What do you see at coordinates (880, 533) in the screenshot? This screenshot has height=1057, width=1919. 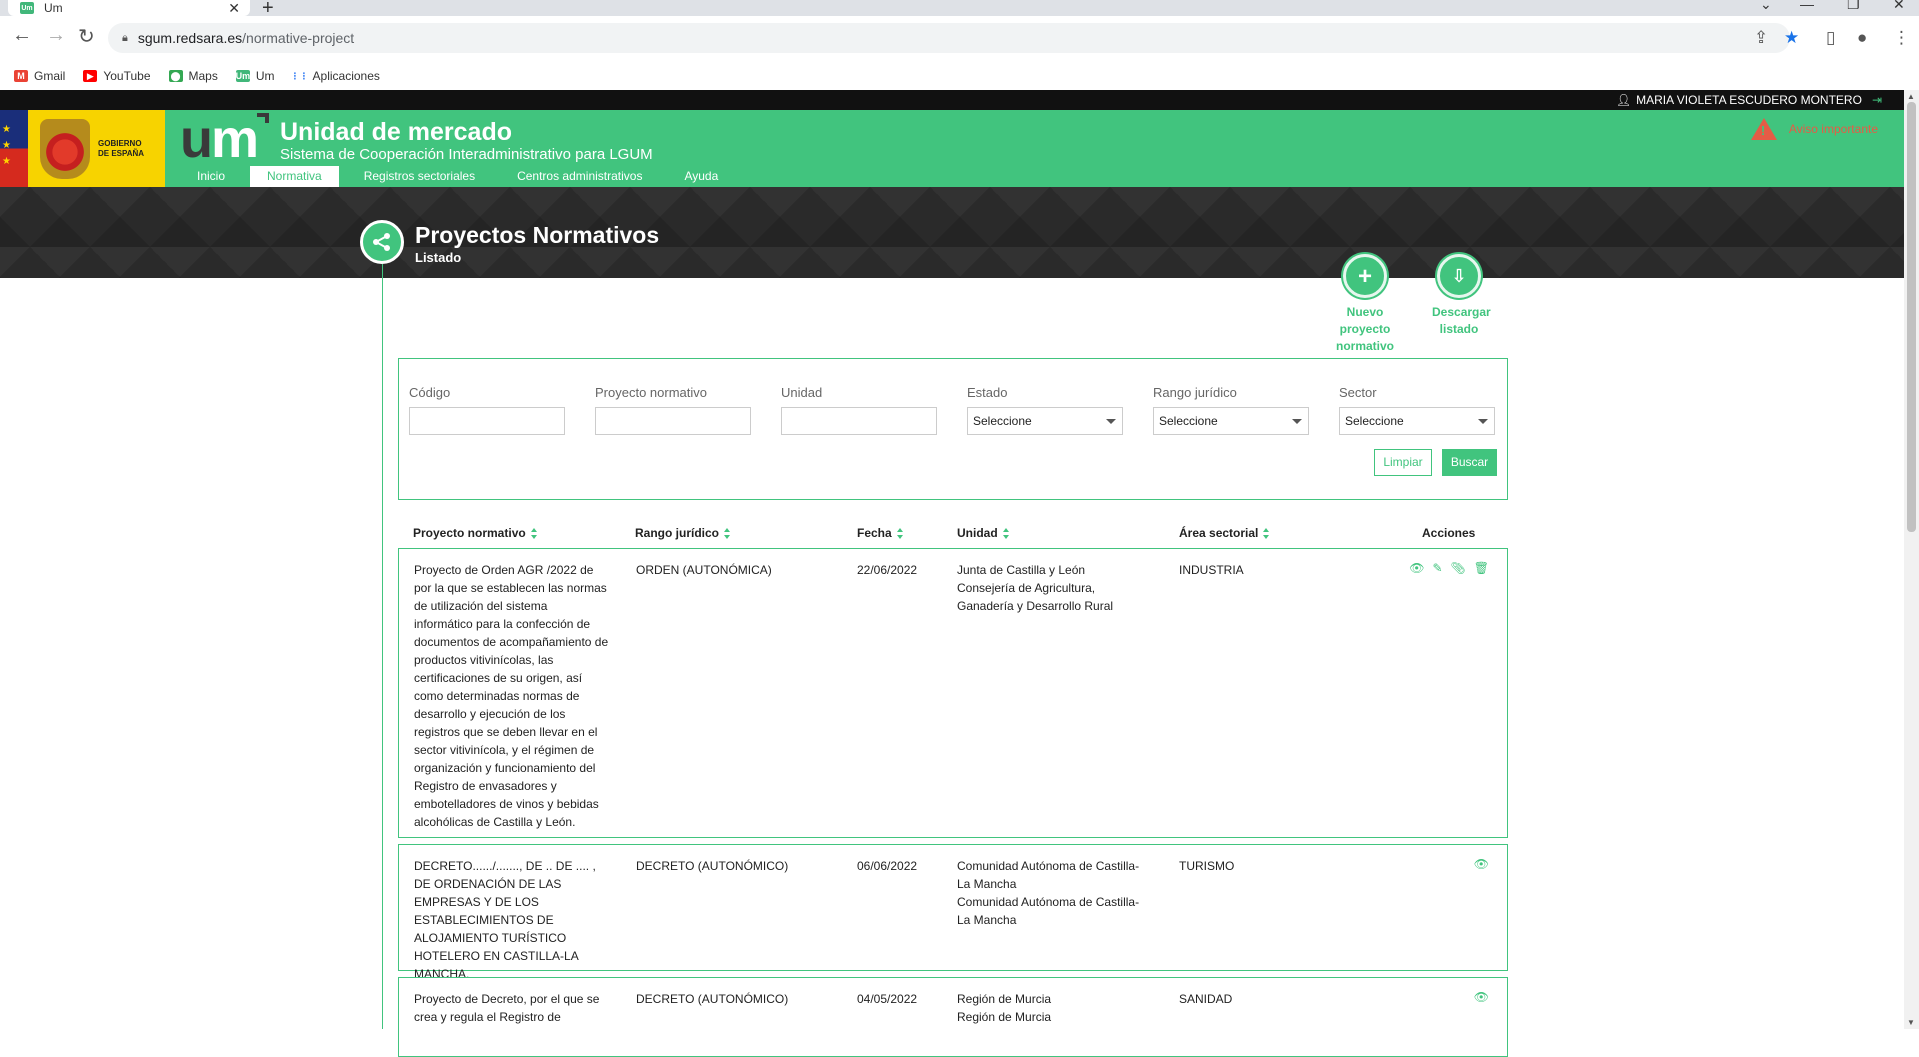 I see `column-header-fecha: Fecha` at bounding box center [880, 533].